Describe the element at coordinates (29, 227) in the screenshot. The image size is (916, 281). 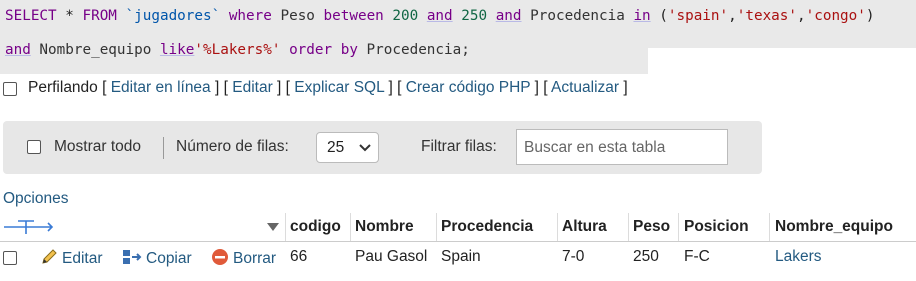
I see `column-toggle-arrows-icon` at that location.